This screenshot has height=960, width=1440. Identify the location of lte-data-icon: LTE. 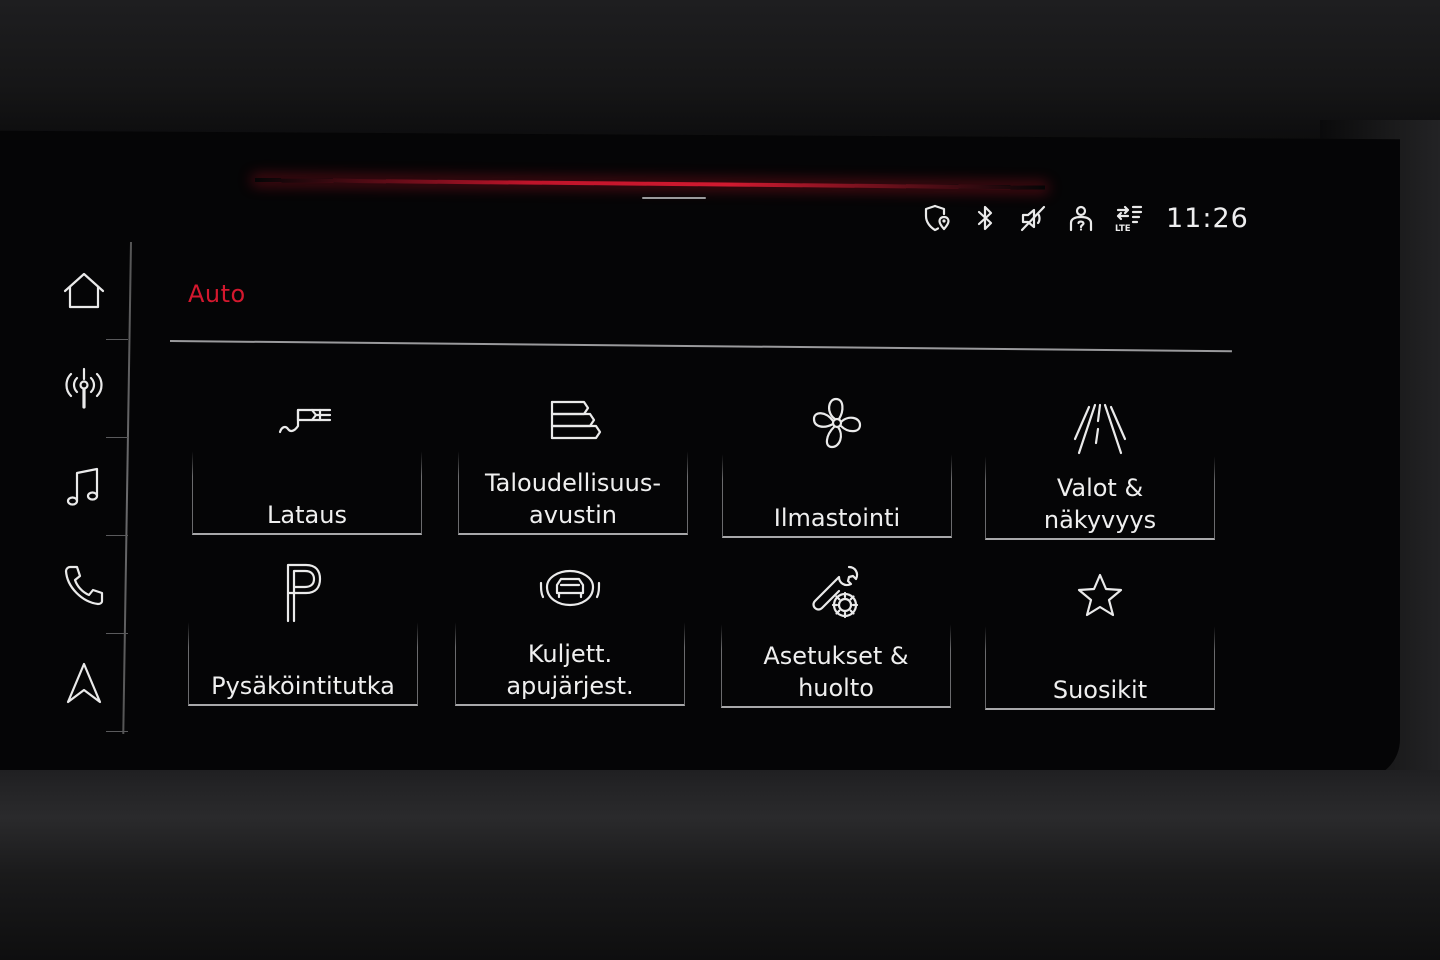
(1129, 218).